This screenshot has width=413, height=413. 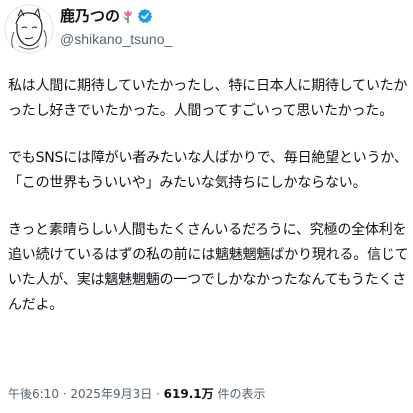 I want to click on views-count: 619.1万, so click(x=189, y=394).